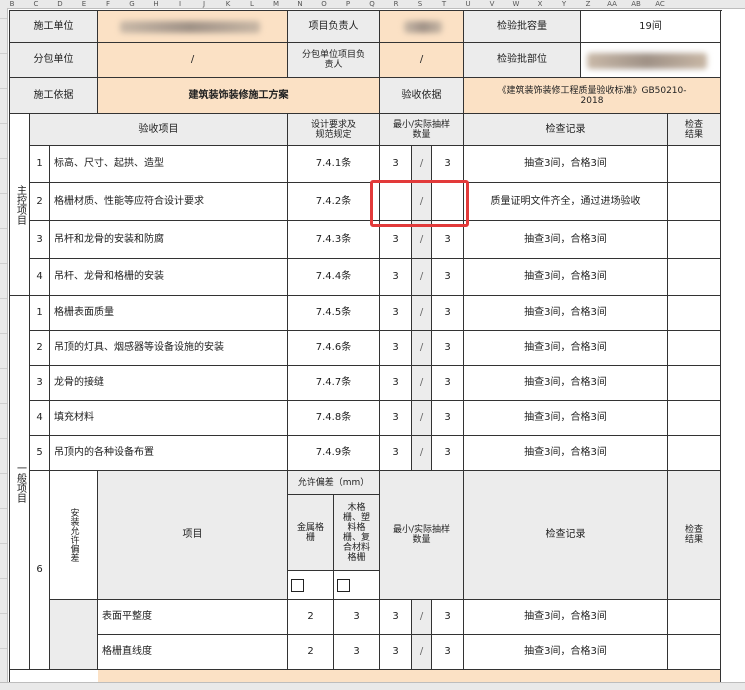 Image resolution: width=745 pixels, height=690 pixels. Describe the element at coordinates (516, 4) in the screenshot. I see `column-letter: W` at that location.